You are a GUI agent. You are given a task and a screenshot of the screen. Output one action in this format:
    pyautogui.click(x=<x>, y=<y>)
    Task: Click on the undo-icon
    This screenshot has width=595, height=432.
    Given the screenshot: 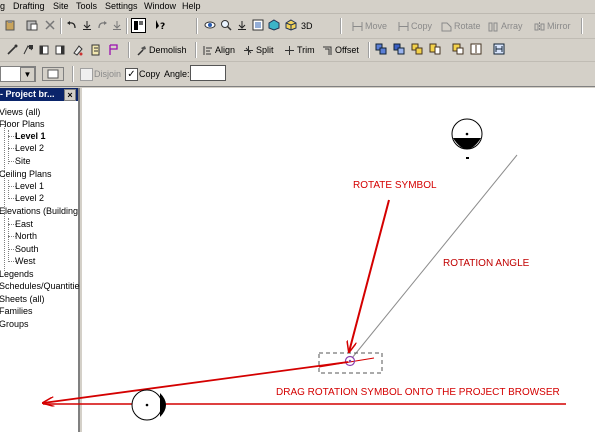 What is the action you would take?
    pyautogui.click(x=72, y=25)
    